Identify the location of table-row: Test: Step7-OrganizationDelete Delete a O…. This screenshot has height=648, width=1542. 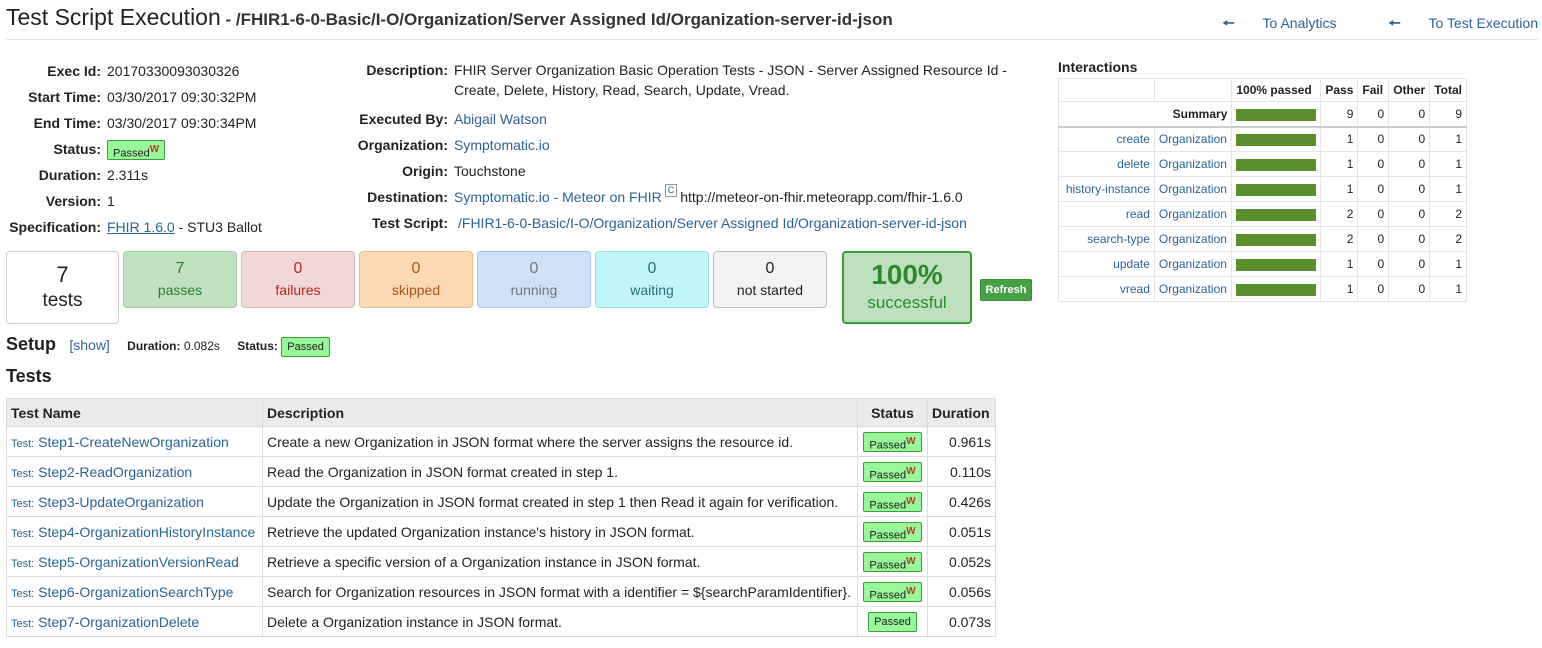
(501, 621).